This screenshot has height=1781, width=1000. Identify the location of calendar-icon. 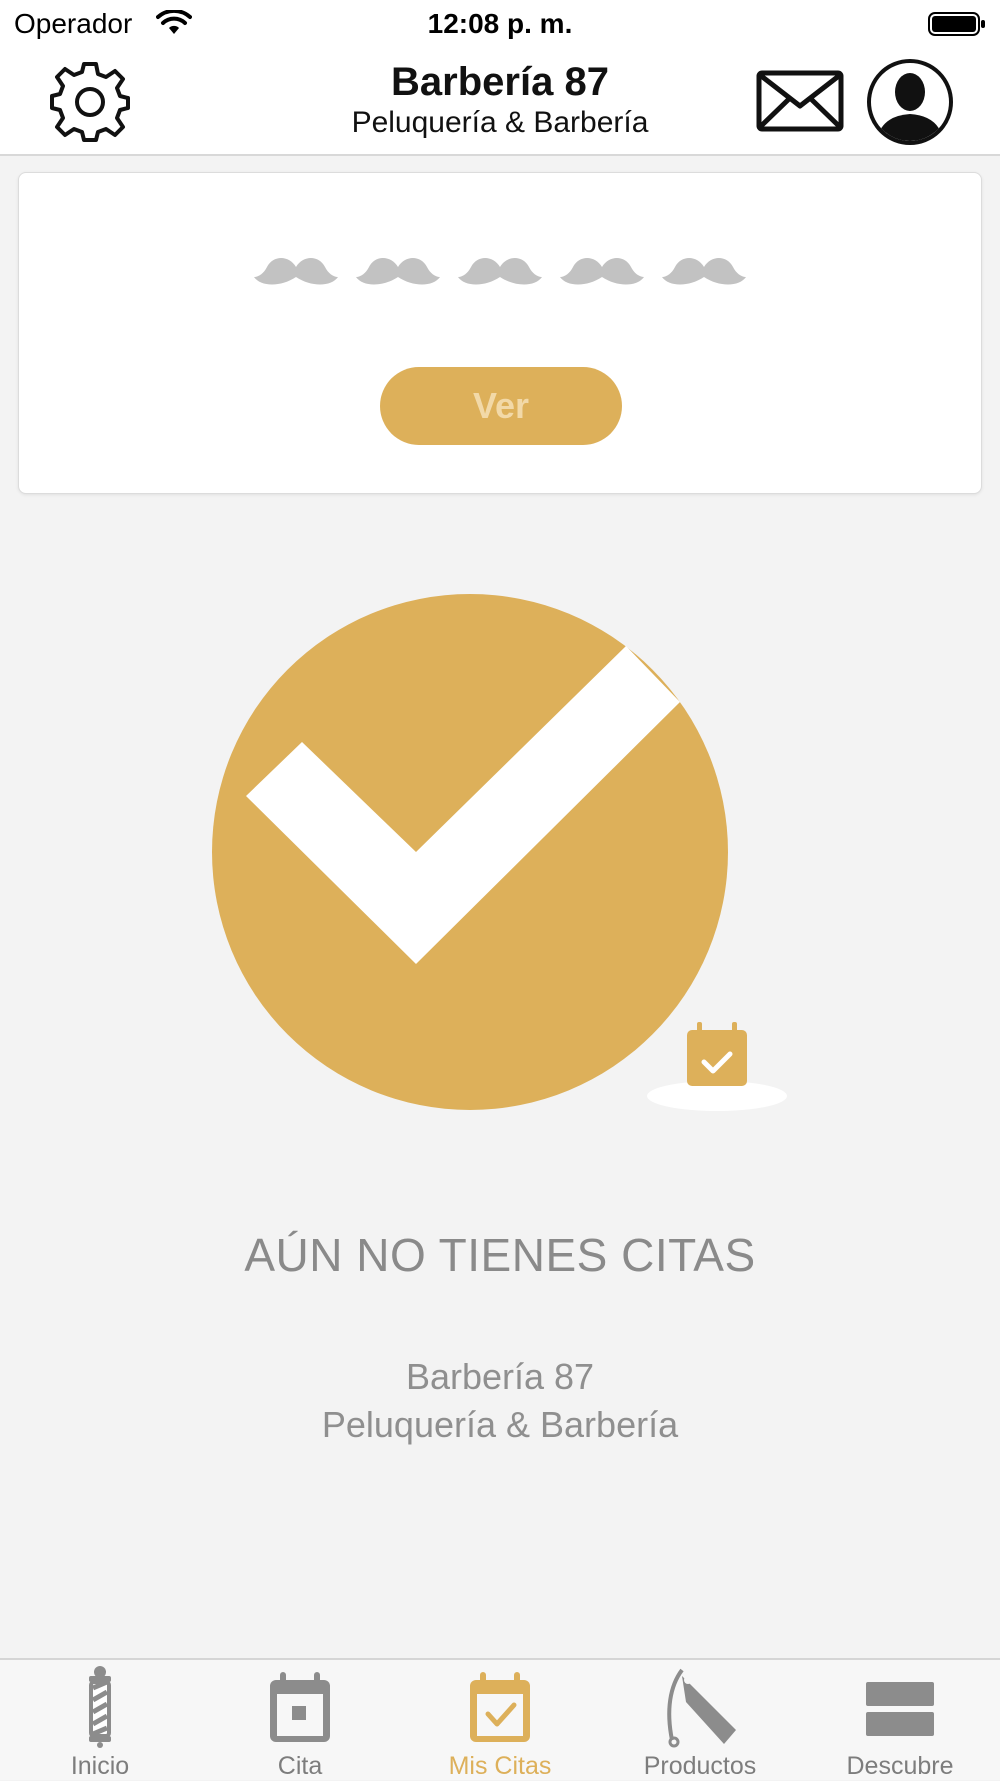
(300, 1707).